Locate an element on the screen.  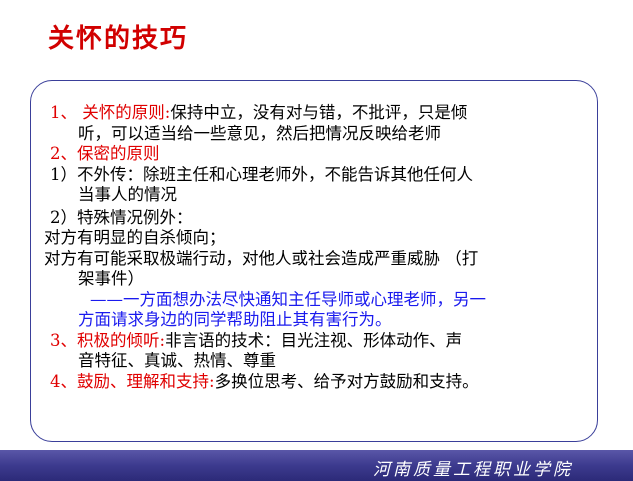
exception-1: 对方有明显的自杀倾向； is located at coordinates (135, 237).